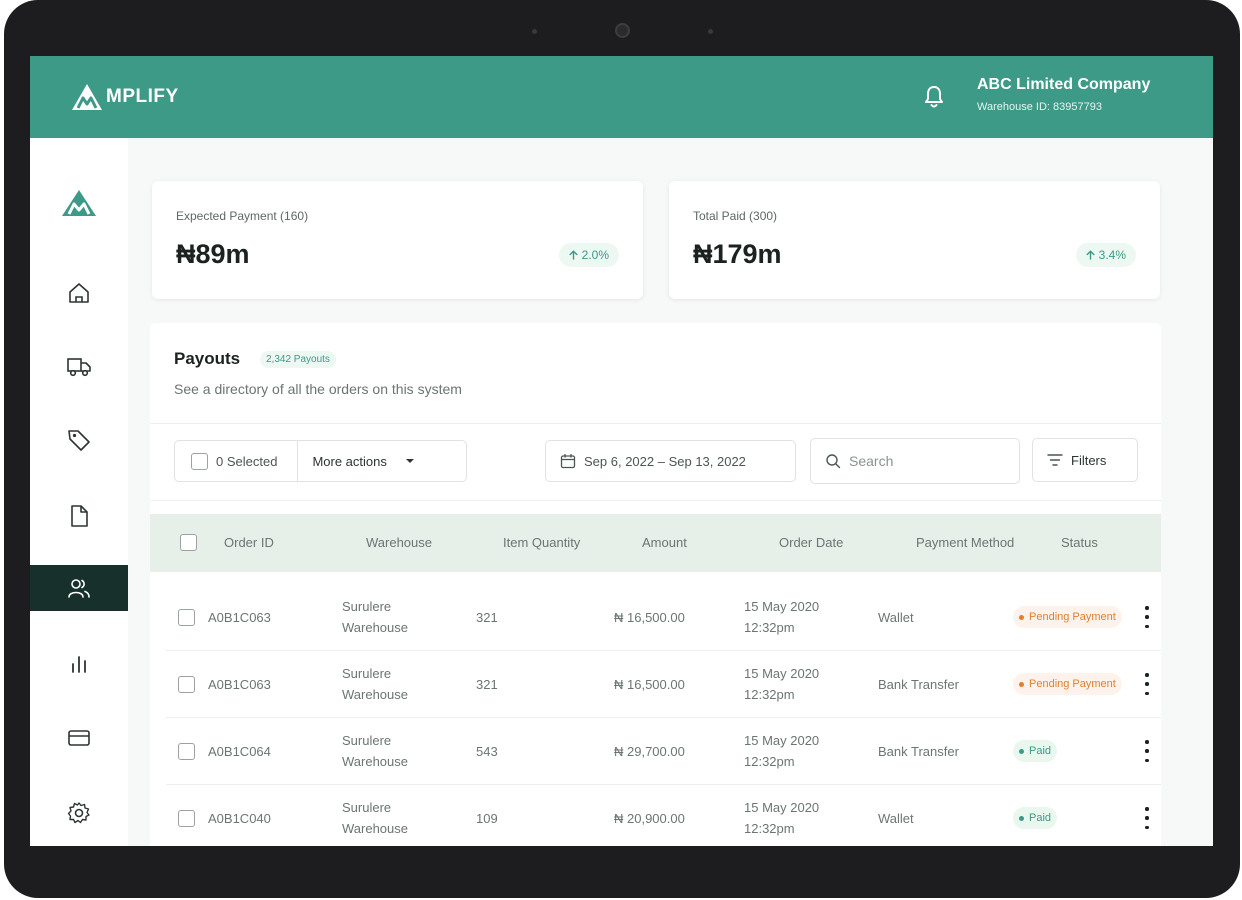 This screenshot has height=900, width=1242. I want to click on more-actions-label: More actions, so click(349, 461).